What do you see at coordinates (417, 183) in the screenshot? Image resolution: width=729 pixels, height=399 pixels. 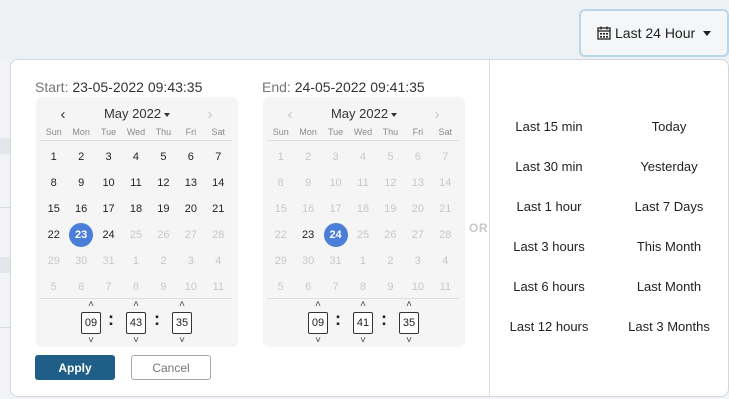 I see `calendar-day: 13` at bounding box center [417, 183].